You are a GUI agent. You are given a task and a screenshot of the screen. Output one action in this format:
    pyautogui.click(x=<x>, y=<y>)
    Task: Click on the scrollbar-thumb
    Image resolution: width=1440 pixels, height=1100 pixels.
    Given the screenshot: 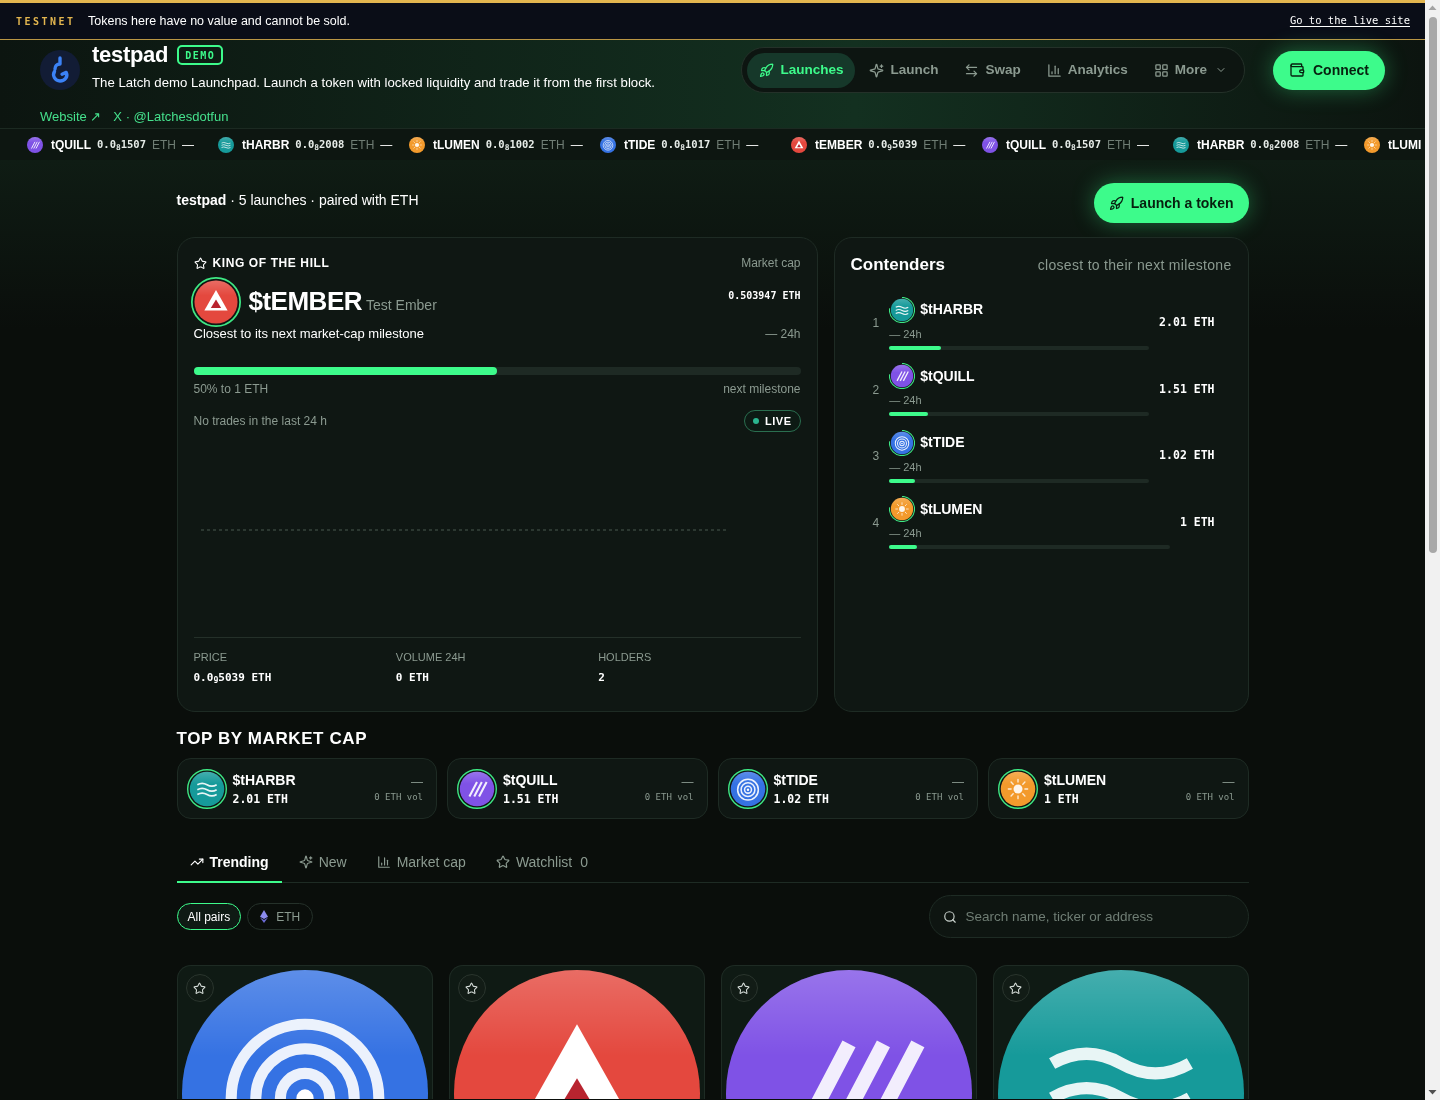 What is the action you would take?
    pyautogui.click(x=1432, y=285)
    